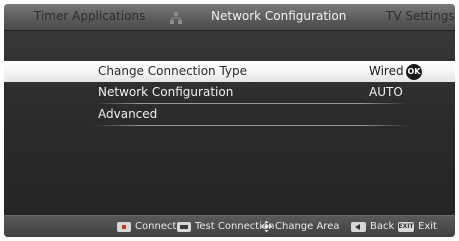 Image resolution: width=459 pixels, height=241 pixels. What do you see at coordinates (358, 227) in the screenshot?
I see `back-key-icon` at bounding box center [358, 227].